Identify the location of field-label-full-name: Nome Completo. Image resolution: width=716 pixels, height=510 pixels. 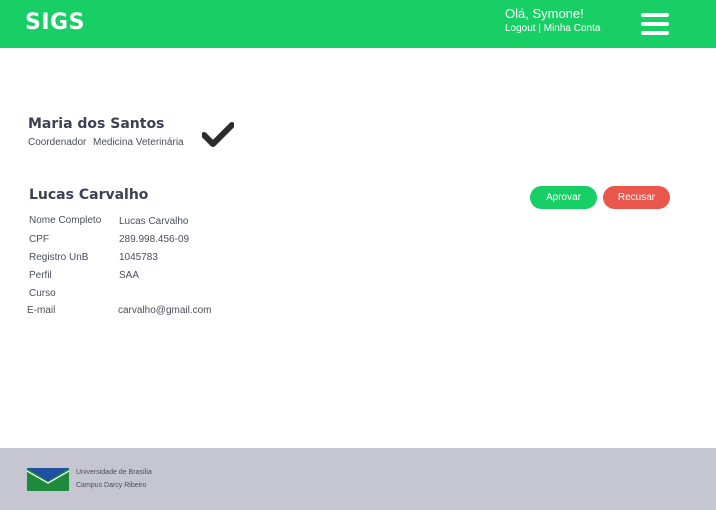
(65, 220).